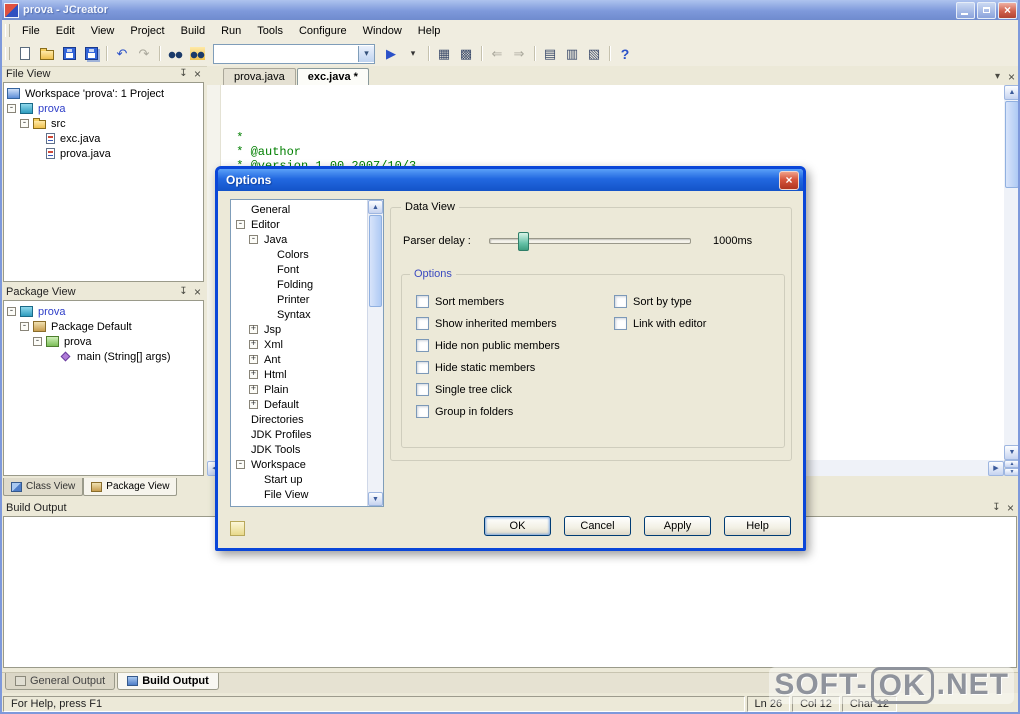 This screenshot has height=714, width=1020. Describe the element at coordinates (25, 54) in the screenshot. I see `new-file-icon` at that location.